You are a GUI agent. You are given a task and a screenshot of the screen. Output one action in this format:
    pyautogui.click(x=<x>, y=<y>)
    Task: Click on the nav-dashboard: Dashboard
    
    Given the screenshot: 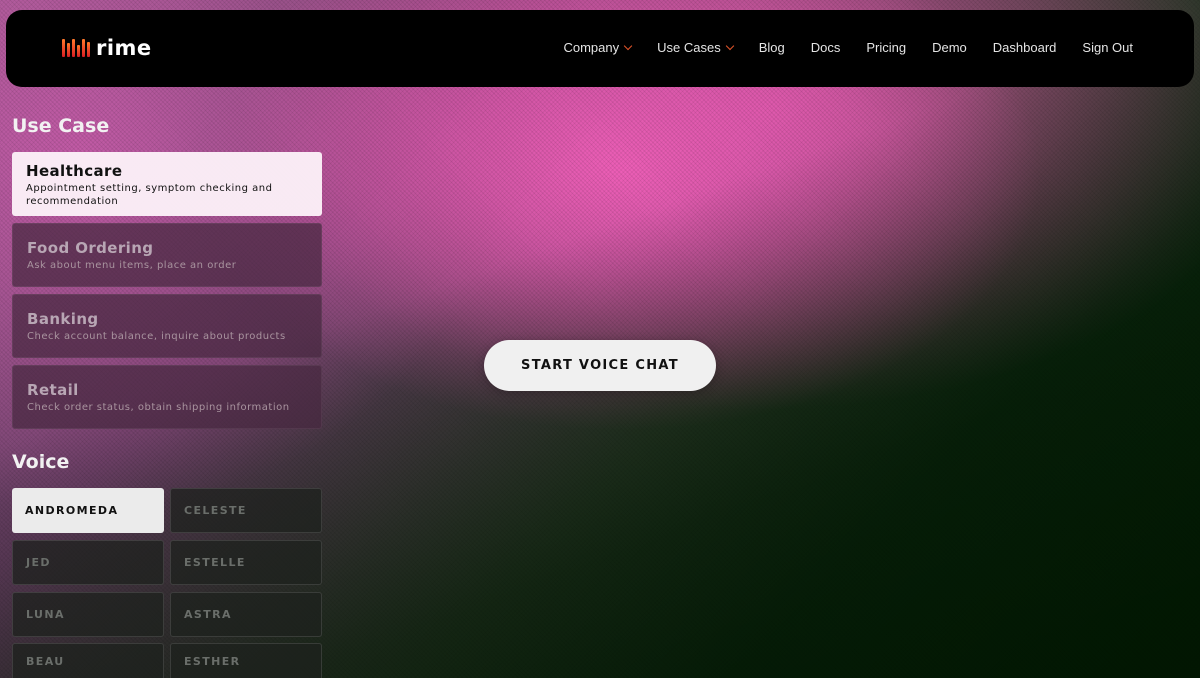 What is the action you would take?
    pyautogui.click(x=1025, y=47)
    